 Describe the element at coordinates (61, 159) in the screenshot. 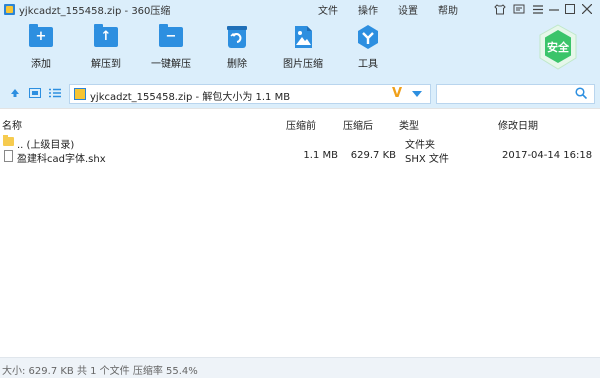

I see `item-name: 盈建科cad字体.shx` at that location.